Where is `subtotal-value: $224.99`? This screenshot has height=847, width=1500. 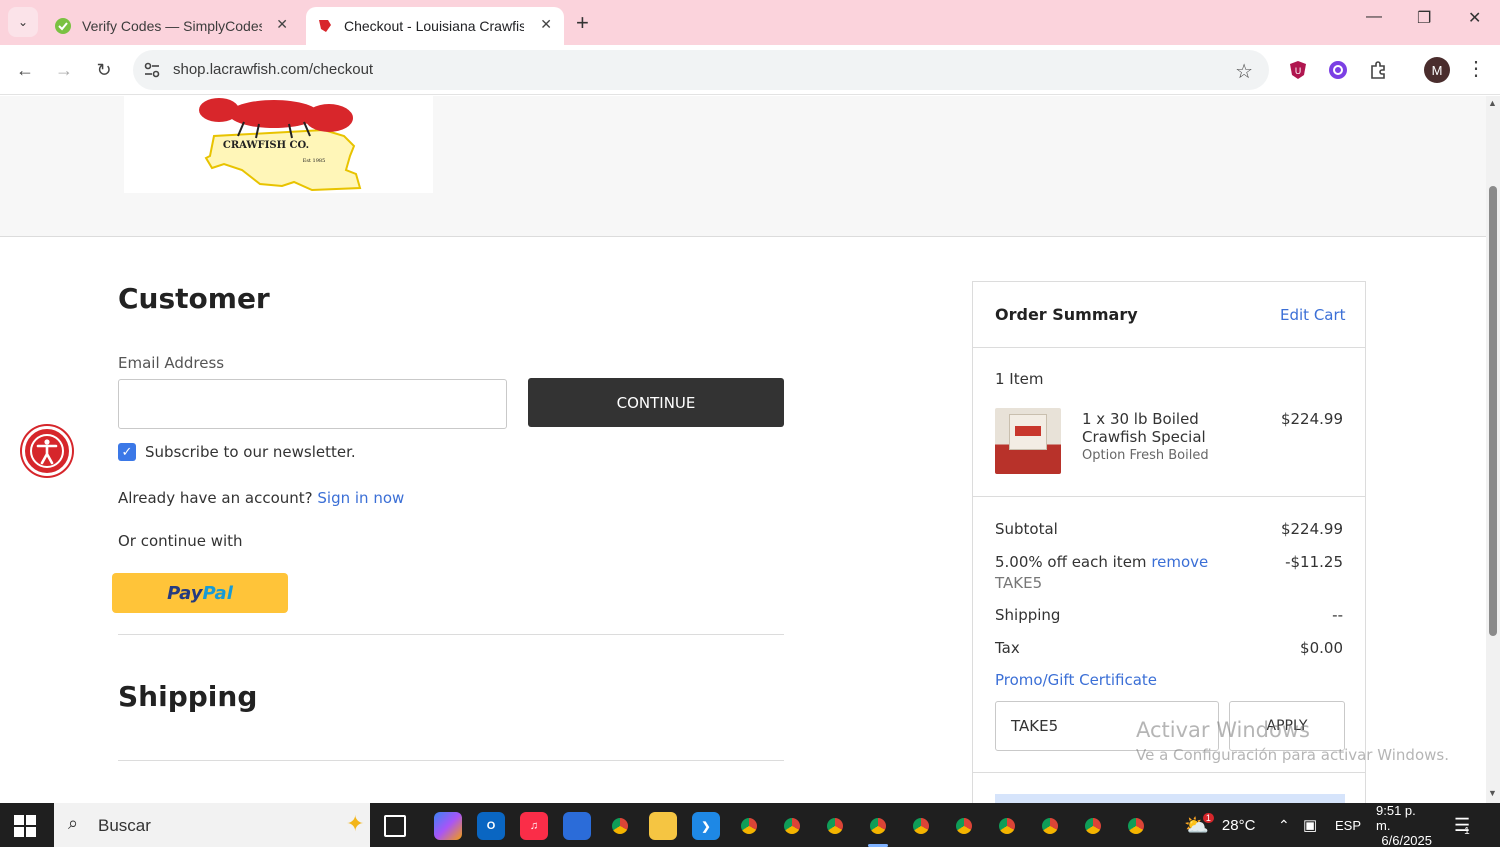
subtotal-value: $224.99 is located at coordinates (1311, 529).